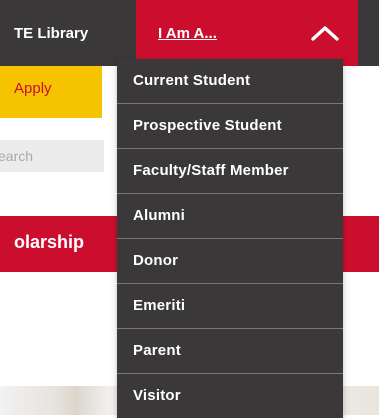 This screenshot has height=418, width=379. I want to click on topbar-right-edge, so click(368, 33).